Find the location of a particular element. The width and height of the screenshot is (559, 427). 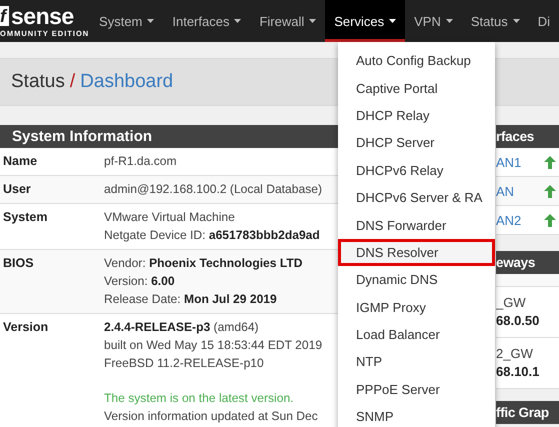

menu-item: PPPoE Server is located at coordinates (416, 390).